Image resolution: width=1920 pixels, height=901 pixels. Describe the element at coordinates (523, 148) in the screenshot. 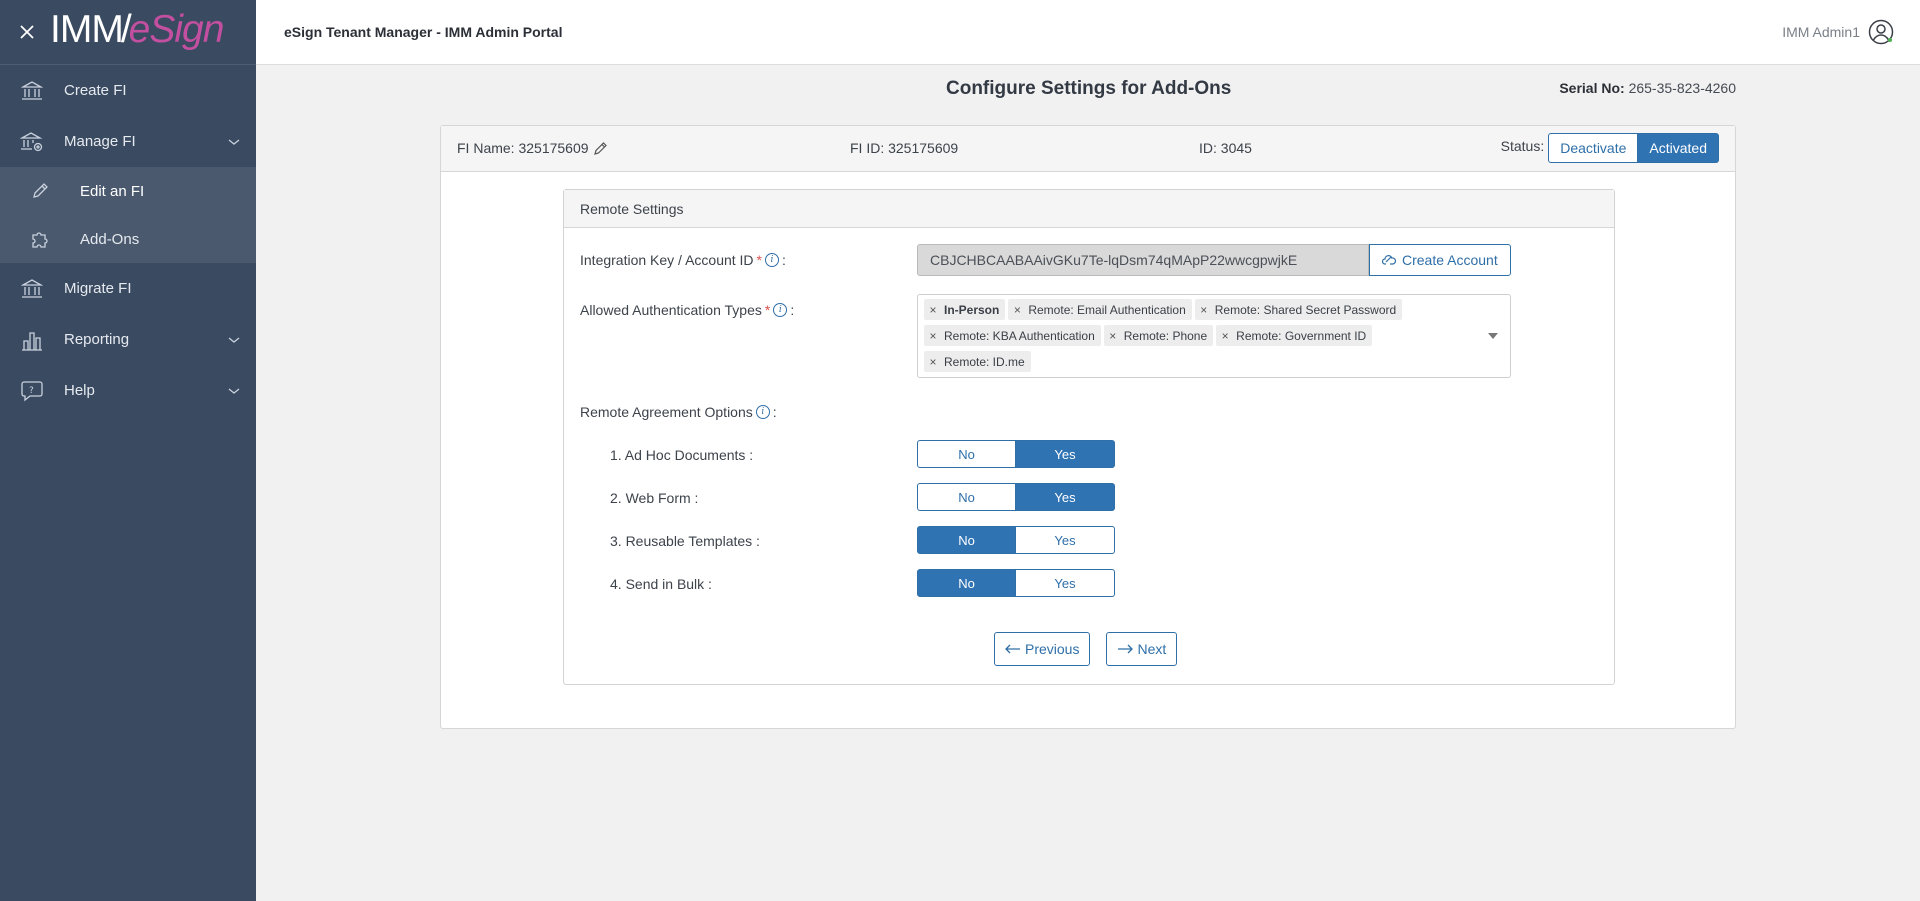

I see `fi-name-text: FI Name: 325175609` at that location.